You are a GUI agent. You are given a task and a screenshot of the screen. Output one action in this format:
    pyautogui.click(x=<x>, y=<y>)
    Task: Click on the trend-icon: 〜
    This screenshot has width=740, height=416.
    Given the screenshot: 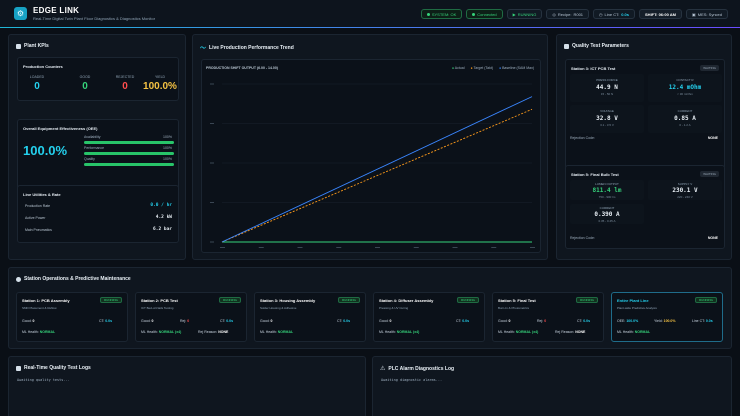 What is the action you would take?
    pyautogui.click(x=203, y=49)
    